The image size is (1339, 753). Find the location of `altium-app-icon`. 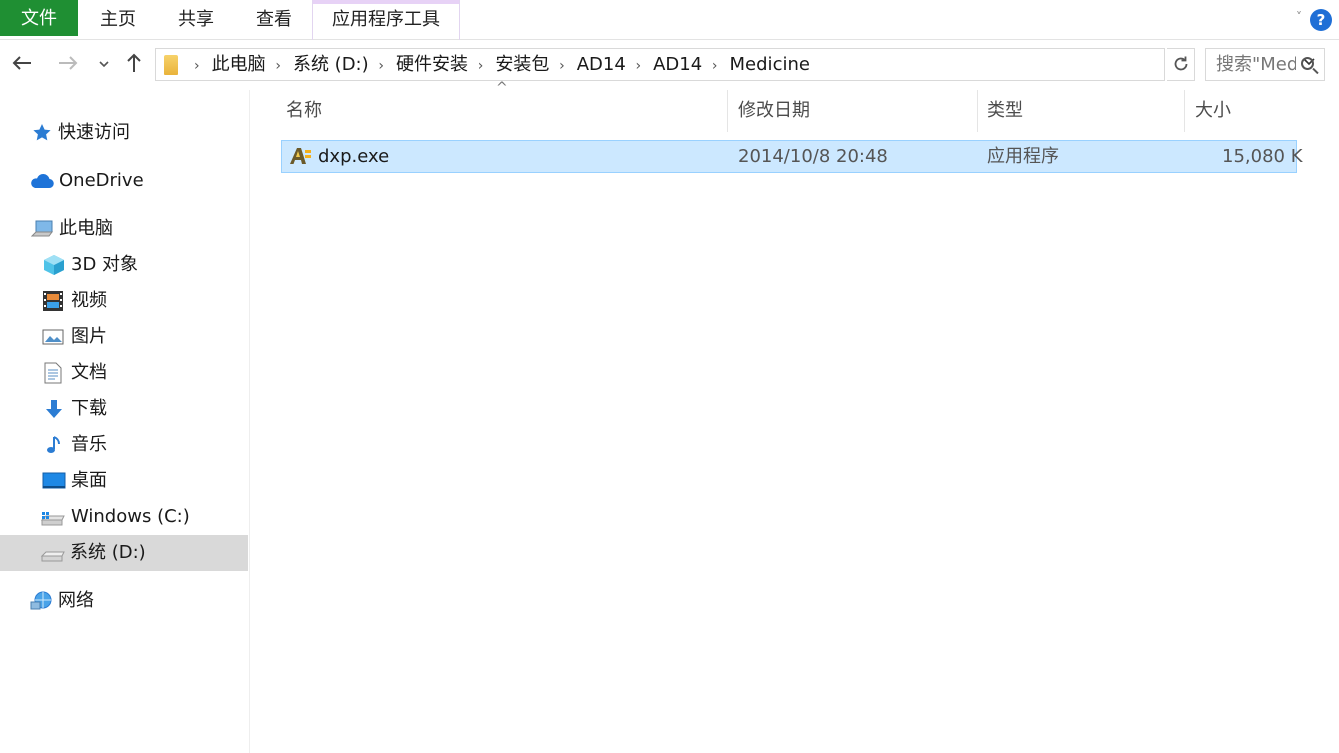

altium-app-icon is located at coordinates (300, 156).